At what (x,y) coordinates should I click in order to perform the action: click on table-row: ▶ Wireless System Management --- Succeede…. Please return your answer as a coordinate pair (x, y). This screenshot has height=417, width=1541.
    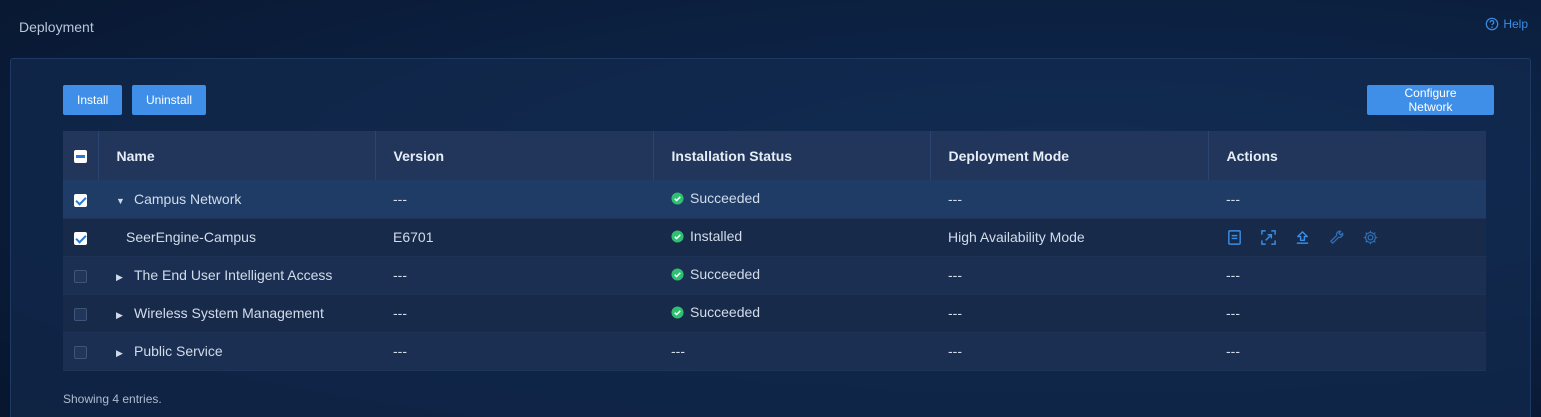
    Looking at the image, I should click on (774, 313).